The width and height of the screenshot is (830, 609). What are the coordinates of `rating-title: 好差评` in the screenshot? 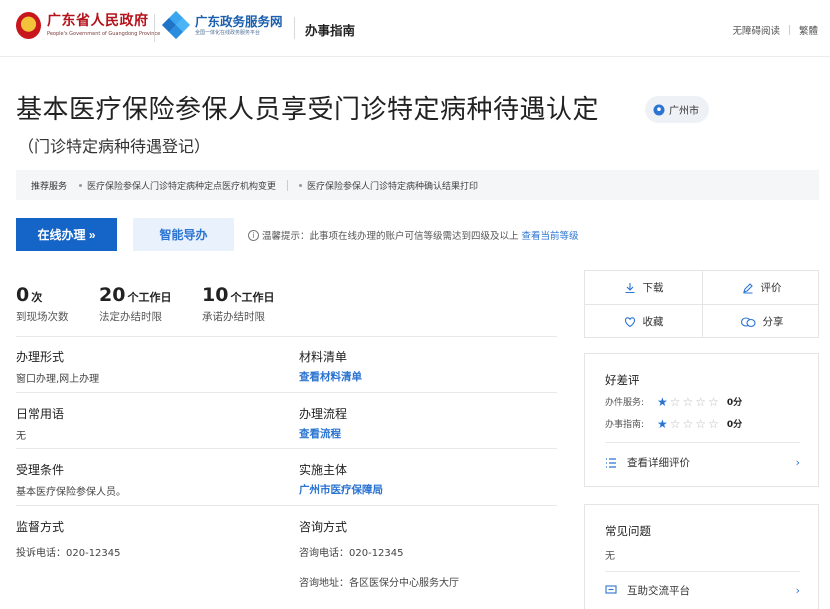 It's located at (622, 380).